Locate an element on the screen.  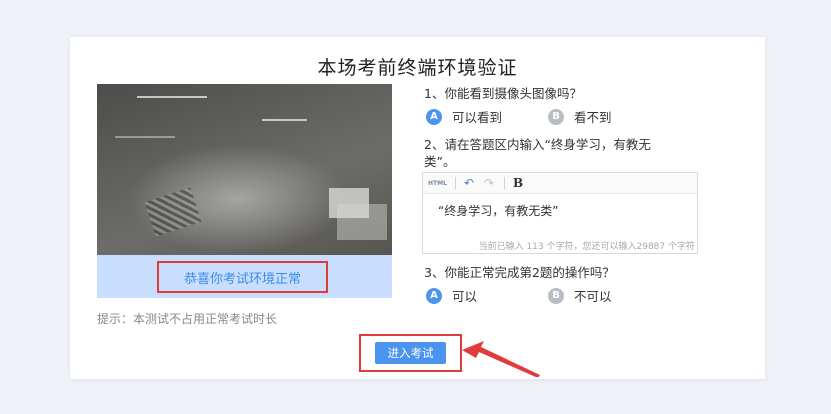
tip-text: 提示：本测试不占用正常考试时长 is located at coordinates (187, 319).